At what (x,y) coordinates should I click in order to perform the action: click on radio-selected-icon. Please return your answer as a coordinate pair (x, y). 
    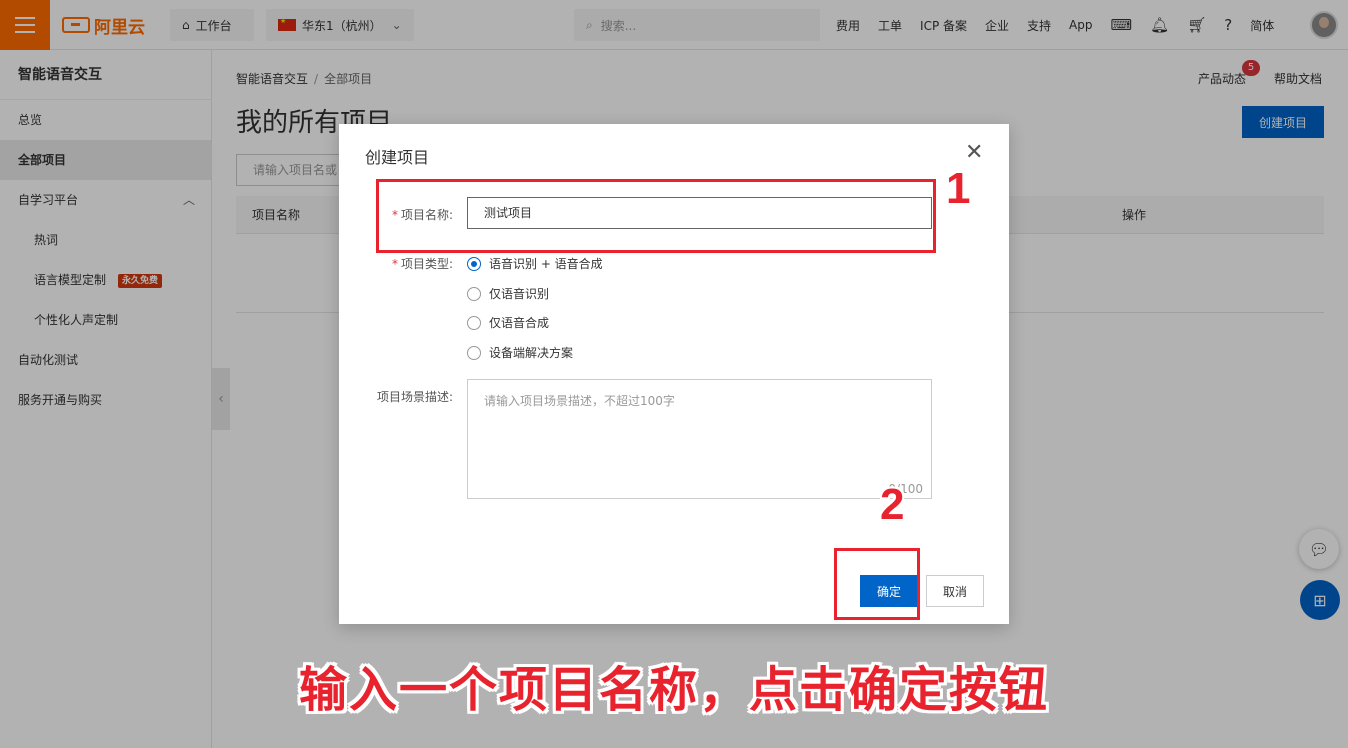
    Looking at the image, I should click on (474, 263).